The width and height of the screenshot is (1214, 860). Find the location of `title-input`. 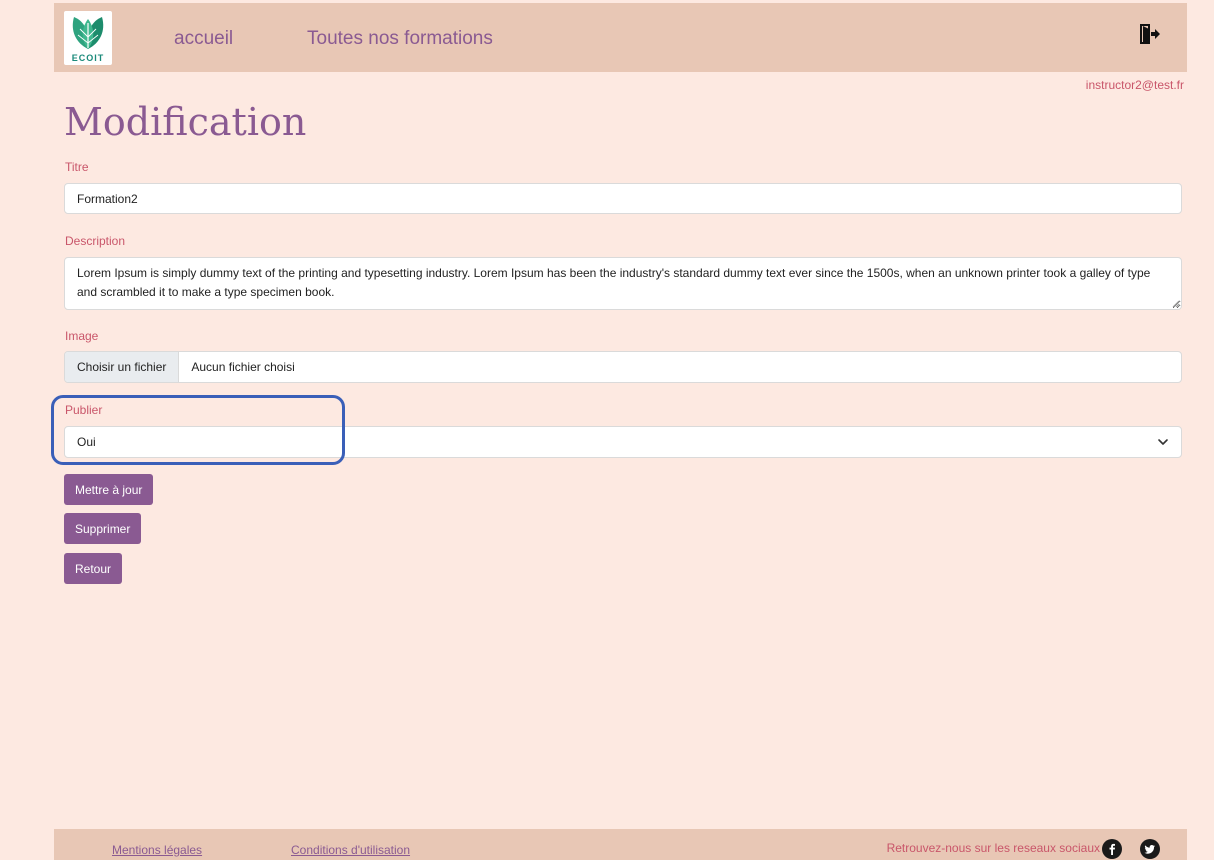

title-input is located at coordinates (623, 198).